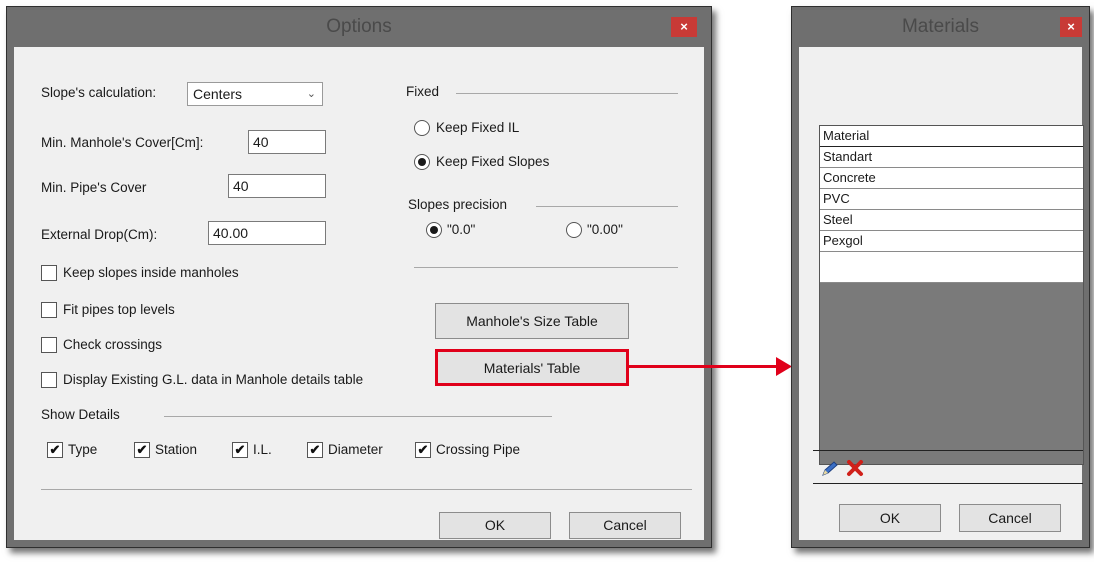  Describe the element at coordinates (99, 234) in the screenshot. I see `external-drop-label: External Drop(Cm):` at that location.